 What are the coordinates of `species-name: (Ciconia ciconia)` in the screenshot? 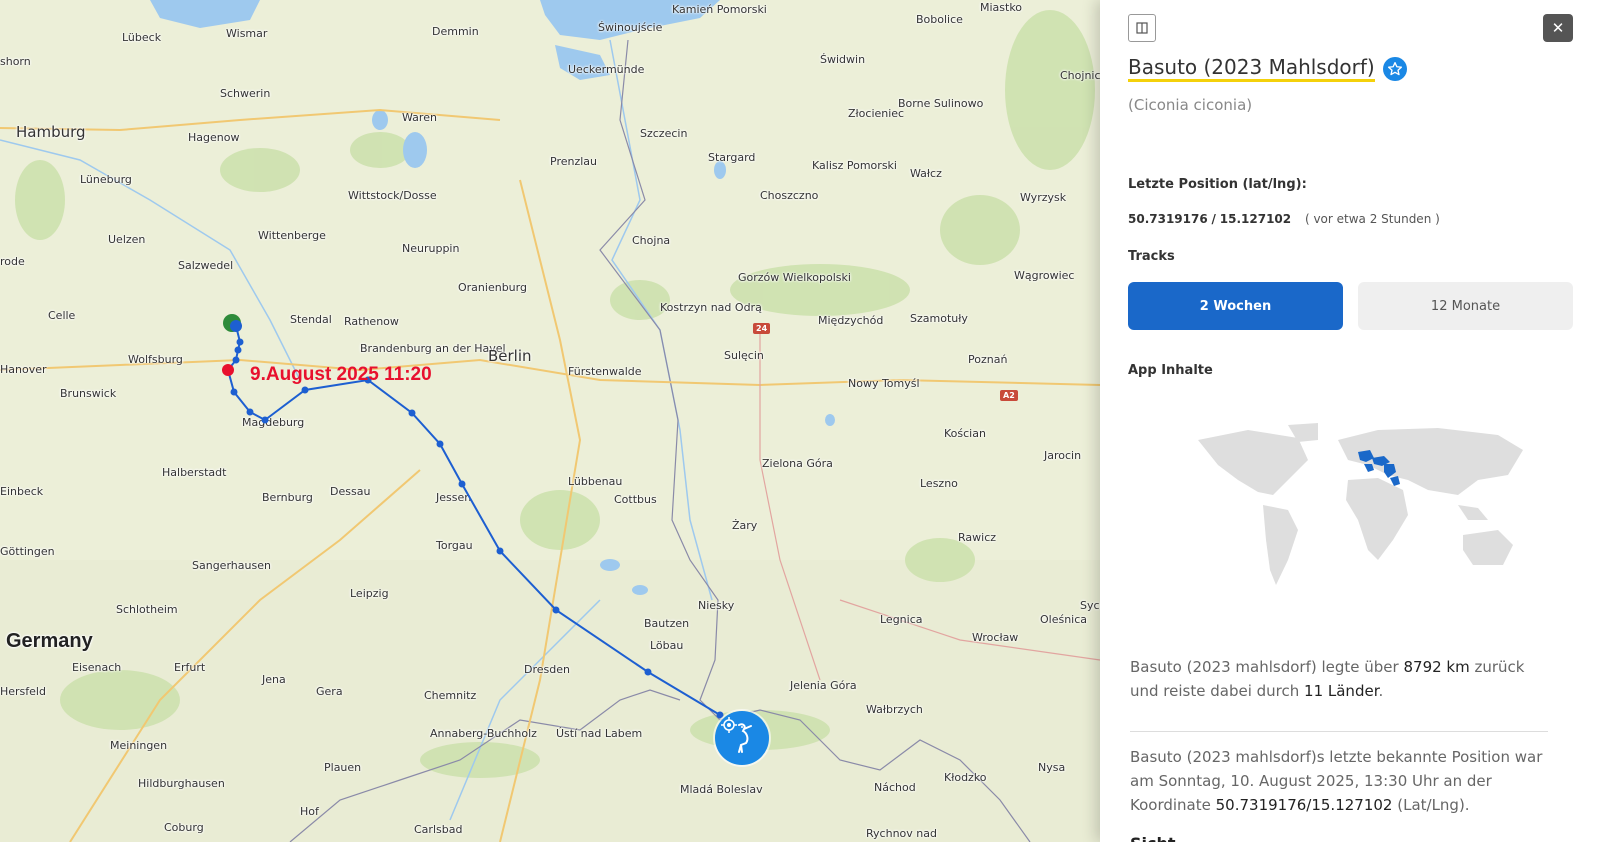 It's located at (1190, 105).